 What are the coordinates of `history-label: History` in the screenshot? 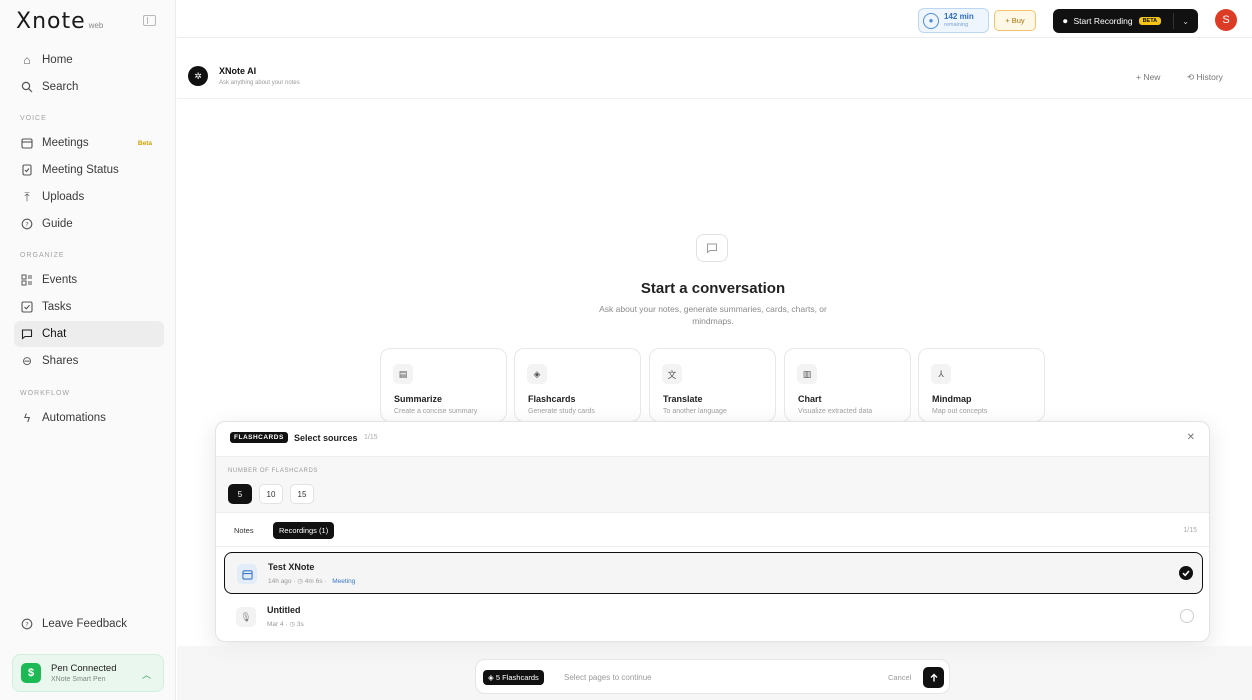 It's located at (1209, 77).